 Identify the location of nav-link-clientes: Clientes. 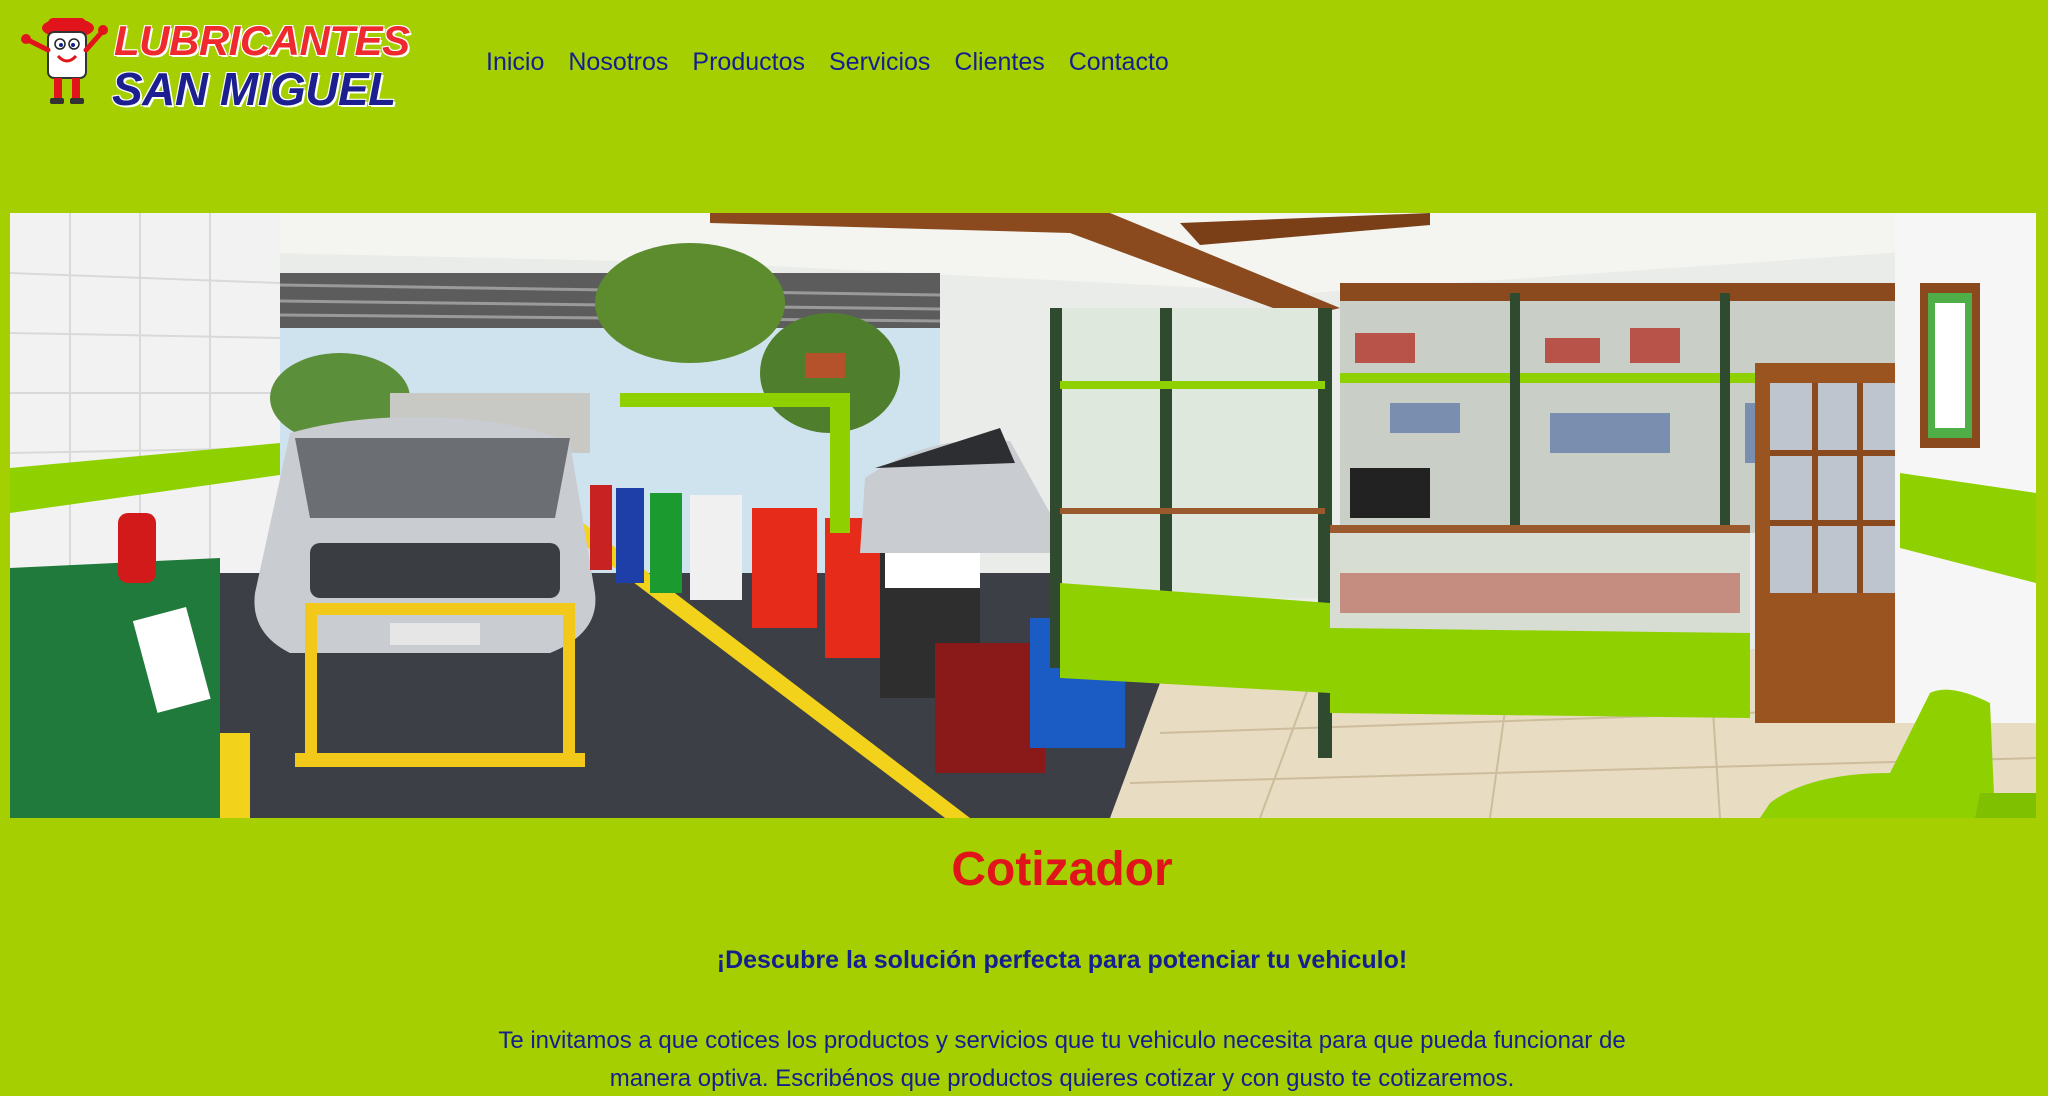
(999, 62).